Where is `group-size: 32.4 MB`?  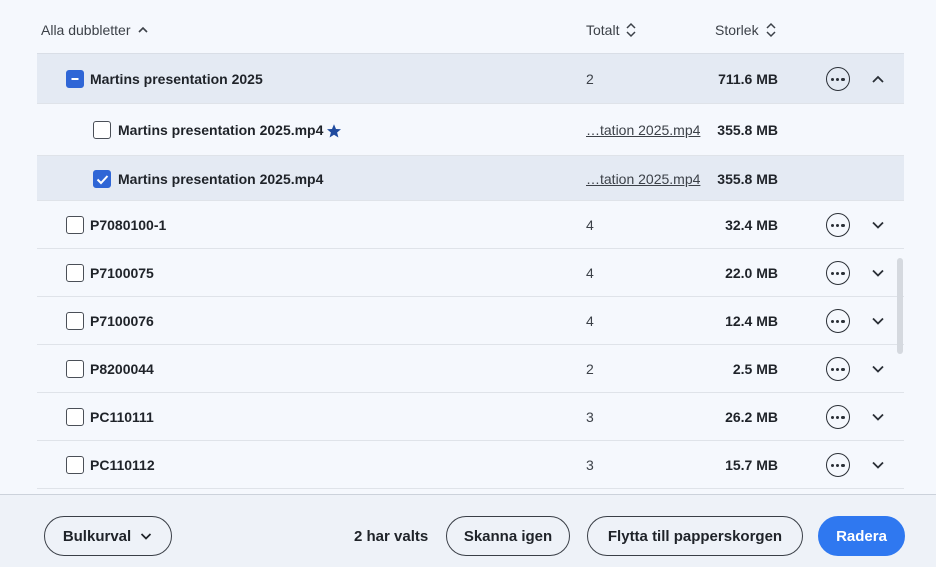 group-size: 32.4 MB is located at coordinates (751, 225).